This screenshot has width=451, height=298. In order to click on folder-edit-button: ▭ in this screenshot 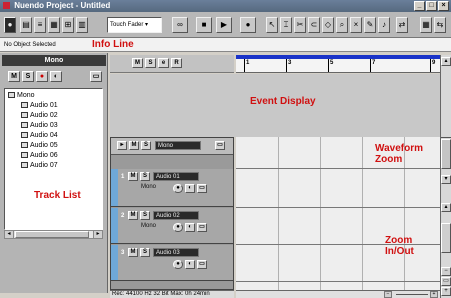, I will do `click(220, 145)`.